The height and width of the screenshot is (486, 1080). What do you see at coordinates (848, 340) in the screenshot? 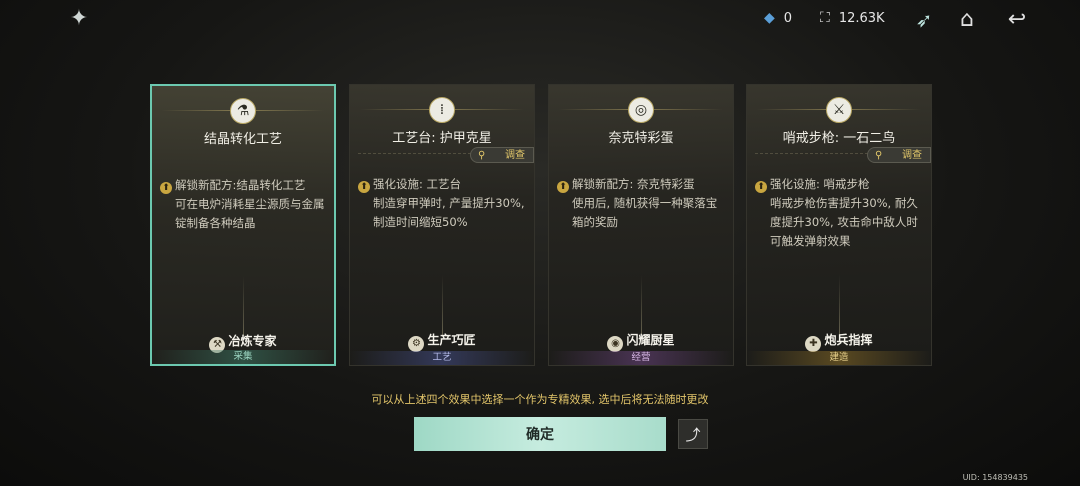
I see `profession-name: 炮兵指挥` at bounding box center [848, 340].